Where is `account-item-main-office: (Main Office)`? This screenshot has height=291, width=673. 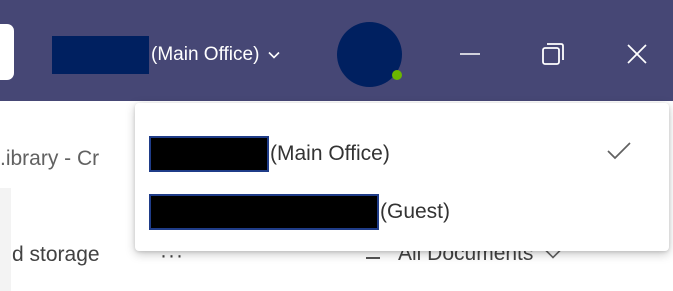 account-item-main-office: (Main Office) is located at coordinates (402, 154).